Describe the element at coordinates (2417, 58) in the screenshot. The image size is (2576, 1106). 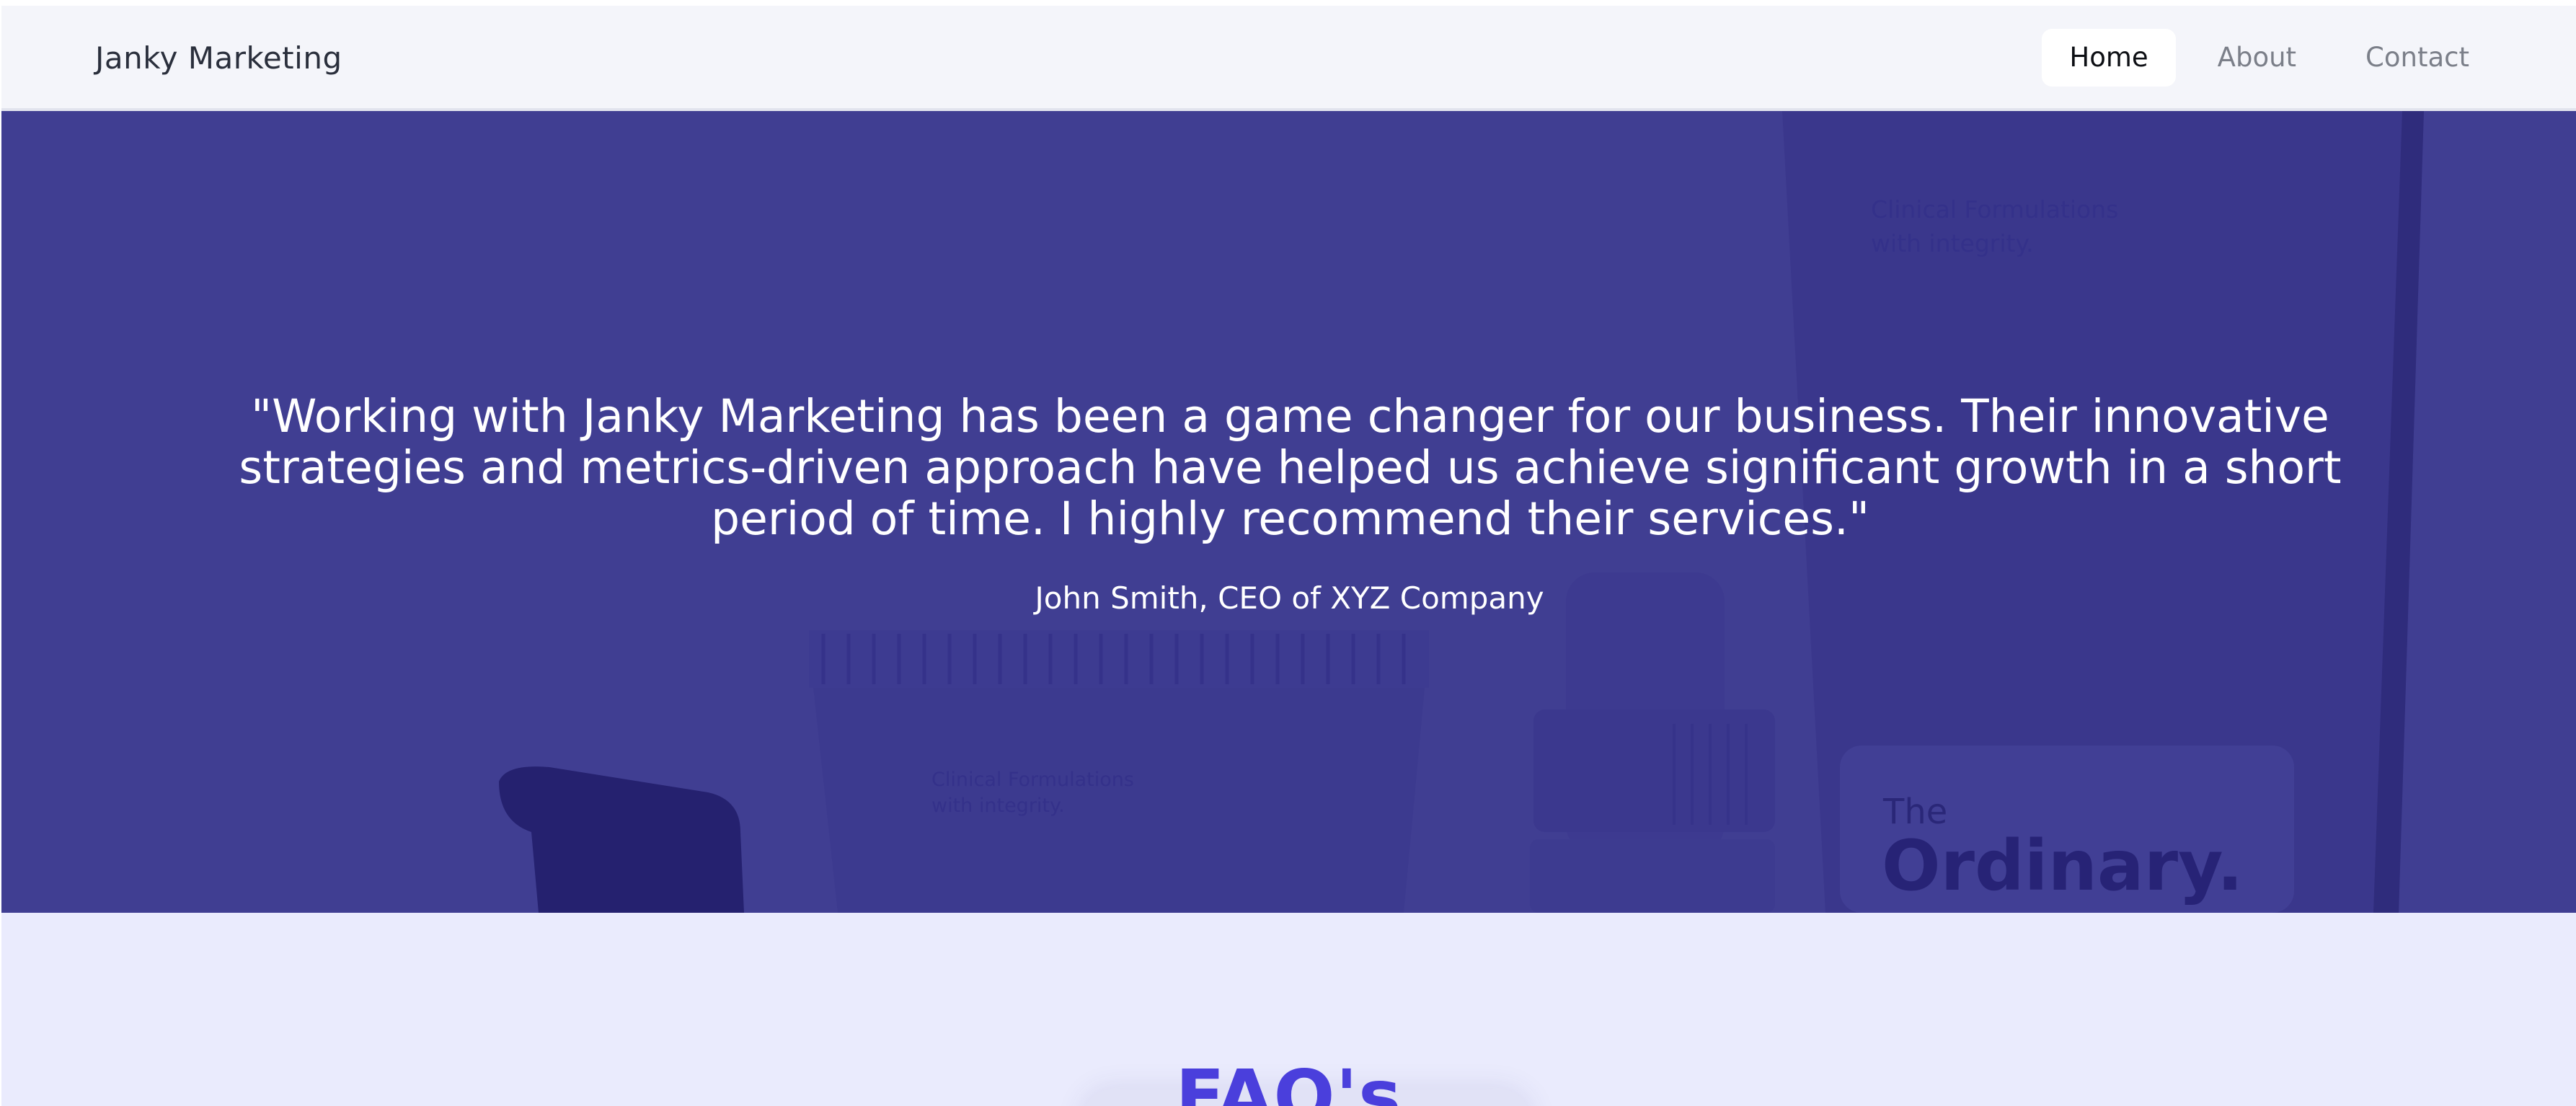
I see `nav-contact-link: Contact` at that location.